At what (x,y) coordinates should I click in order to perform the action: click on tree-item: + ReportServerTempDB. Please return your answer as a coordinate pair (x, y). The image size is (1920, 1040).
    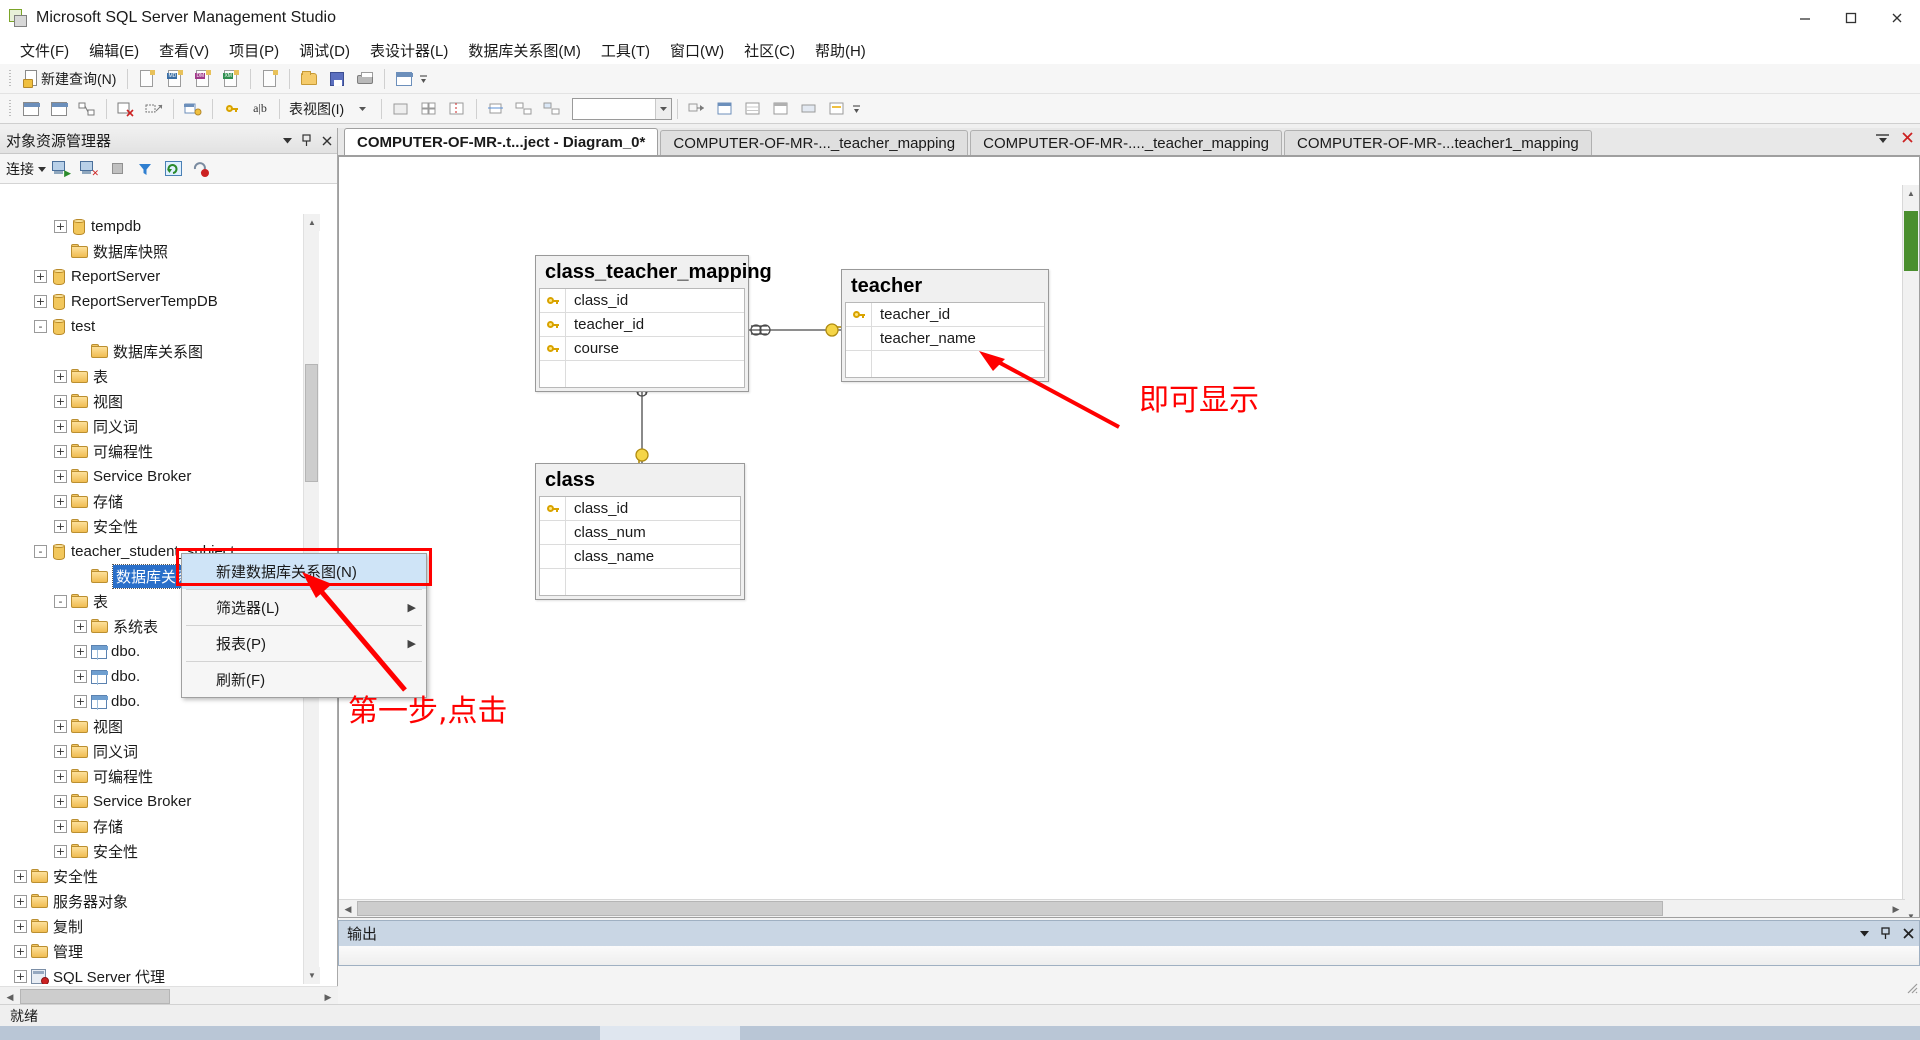
    Looking at the image, I should click on (160, 301).